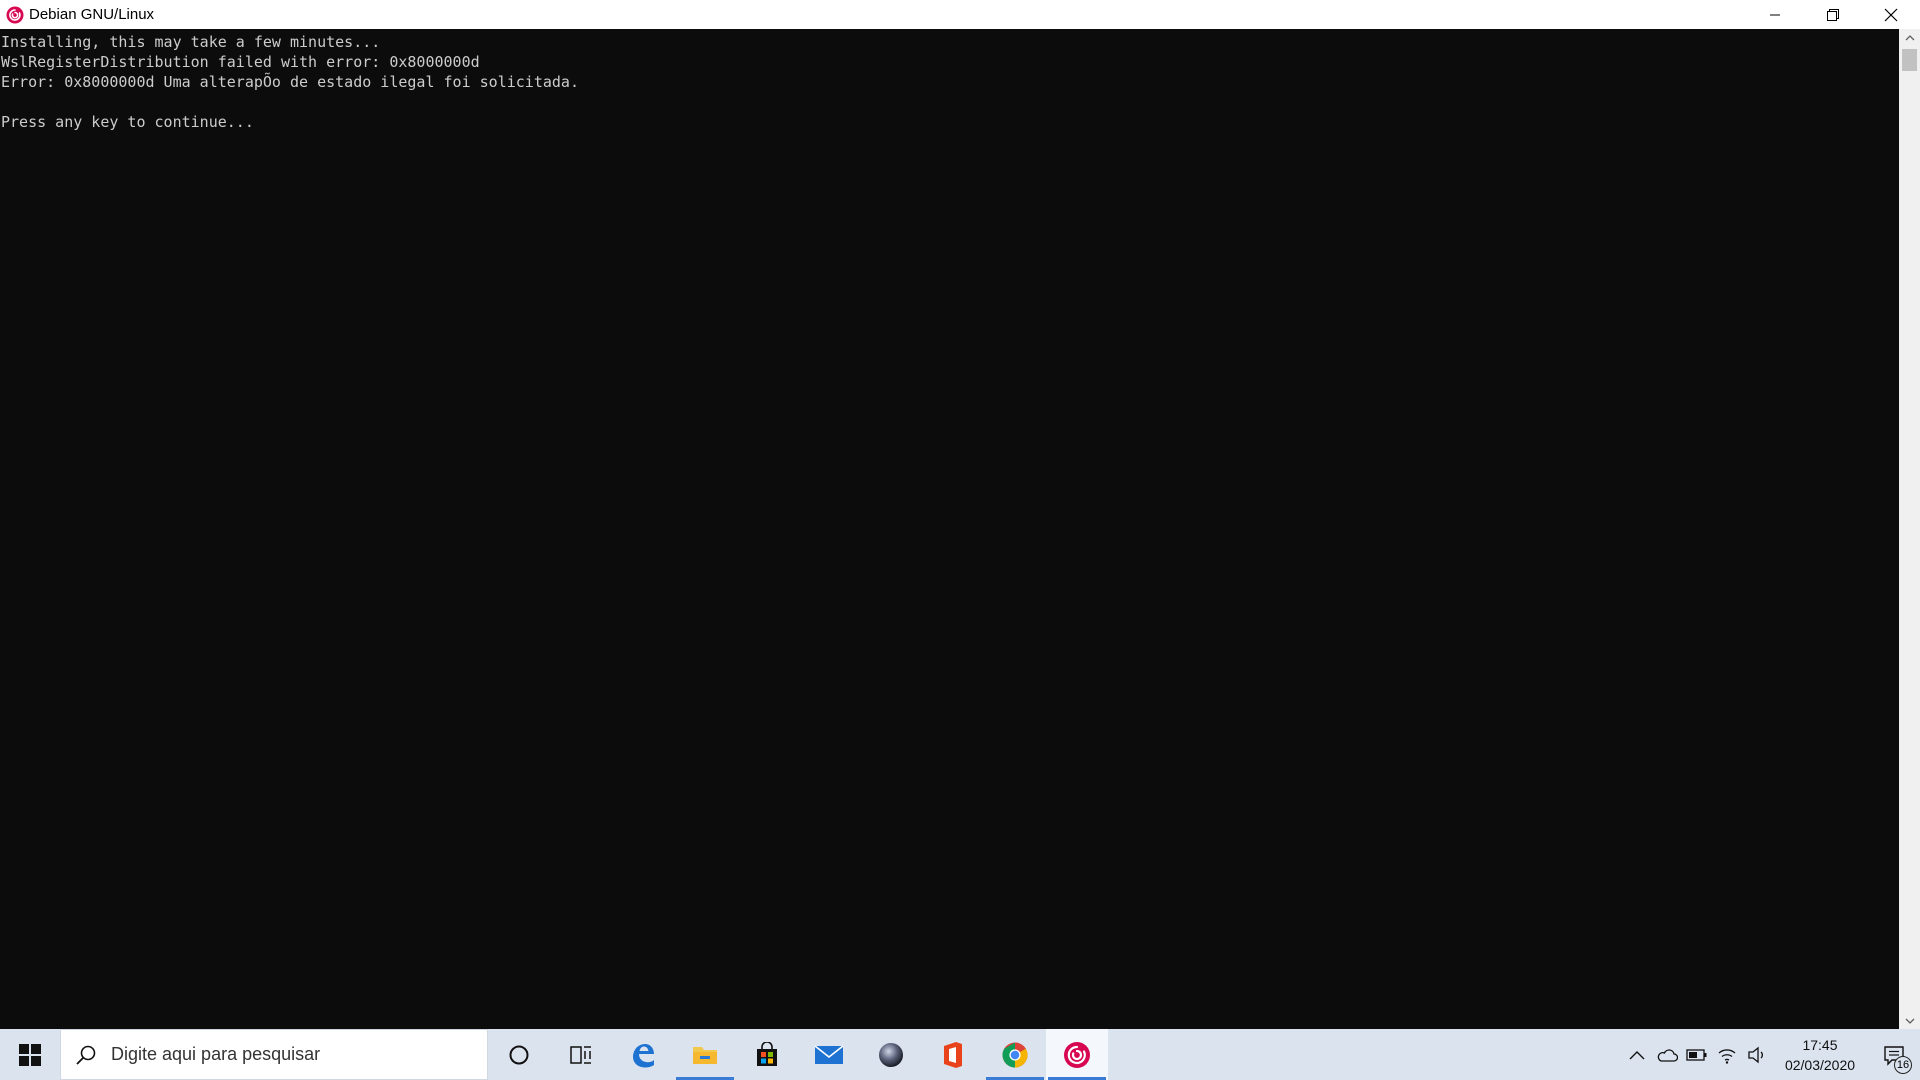 The height and width of the screenshot is (1080, 1920). Describe the element at coordinates (705, 1054) in the screenshot. I see `file-explorer-icon` at that location.